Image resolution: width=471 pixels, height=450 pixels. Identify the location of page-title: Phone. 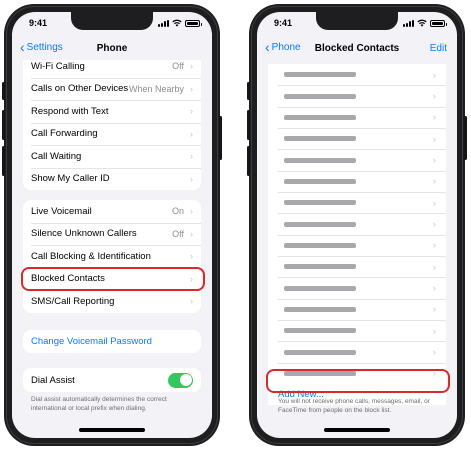
(112, 48).